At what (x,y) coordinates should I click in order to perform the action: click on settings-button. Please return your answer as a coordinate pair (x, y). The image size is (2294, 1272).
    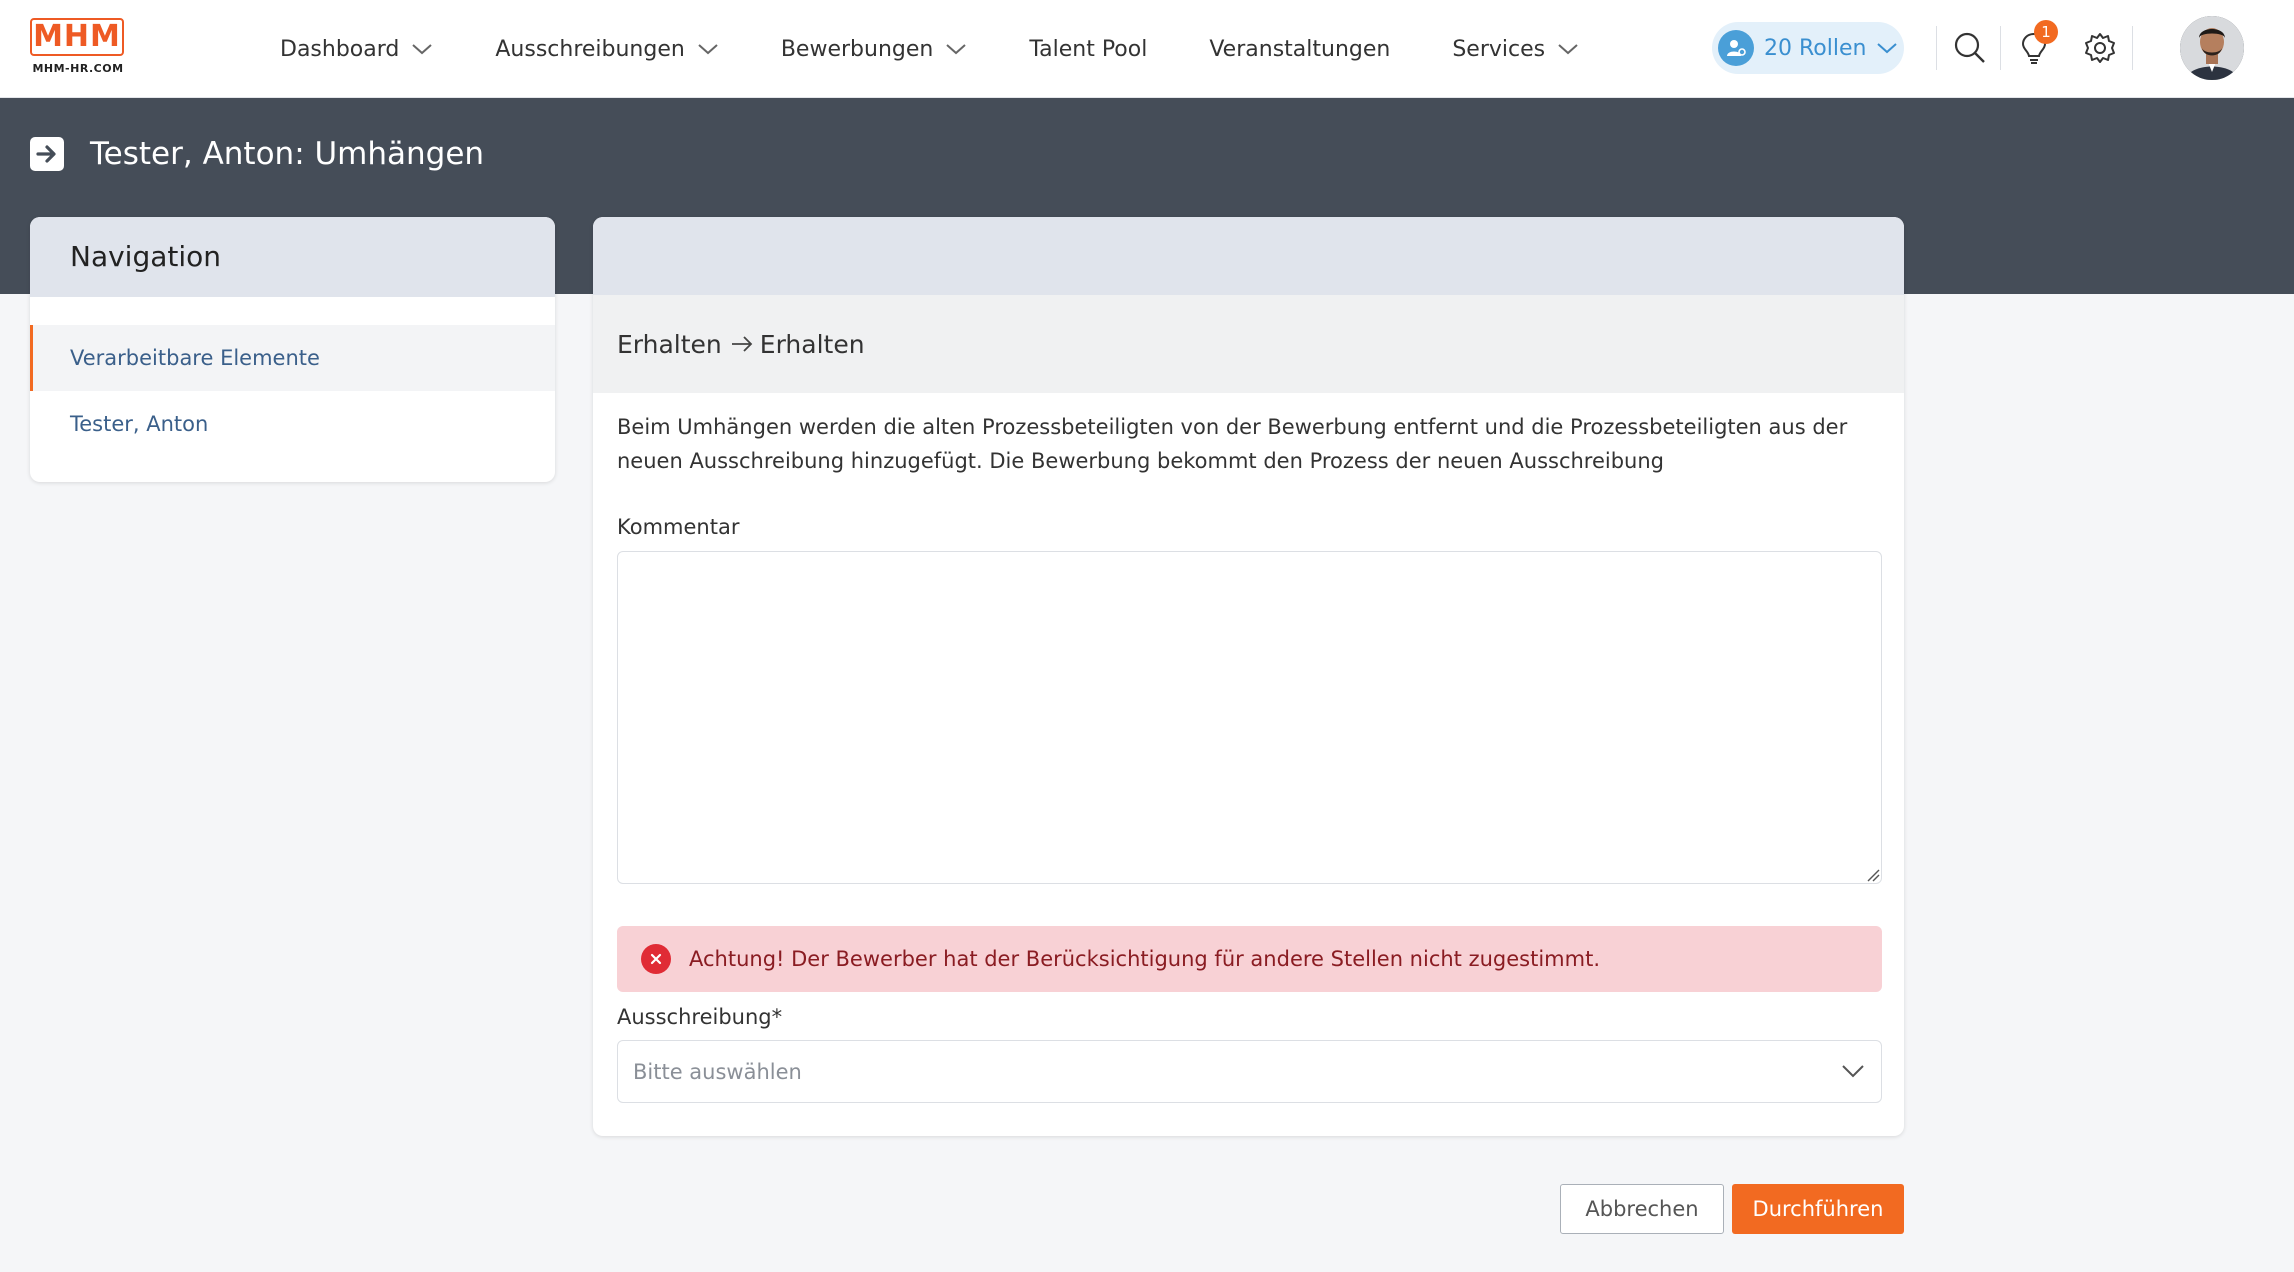
    Looking at the image, I should click on (2100, 48).